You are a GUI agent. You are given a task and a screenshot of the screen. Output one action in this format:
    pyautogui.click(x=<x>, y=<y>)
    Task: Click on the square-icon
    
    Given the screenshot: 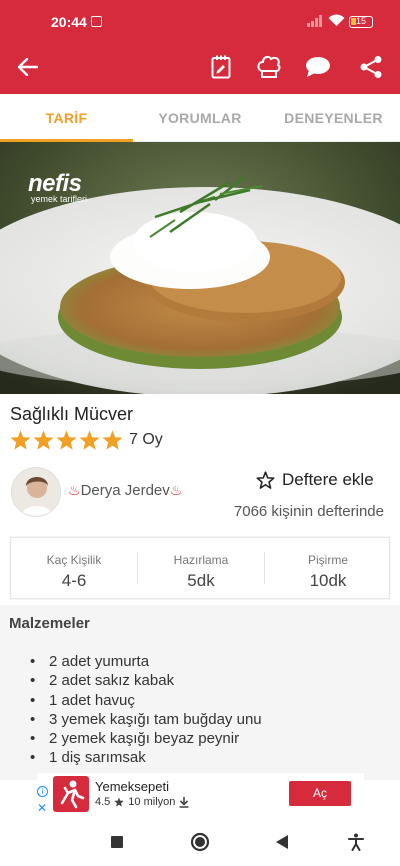 What is the action you would take?
    pyautogui.click(x=117, y=842)
    